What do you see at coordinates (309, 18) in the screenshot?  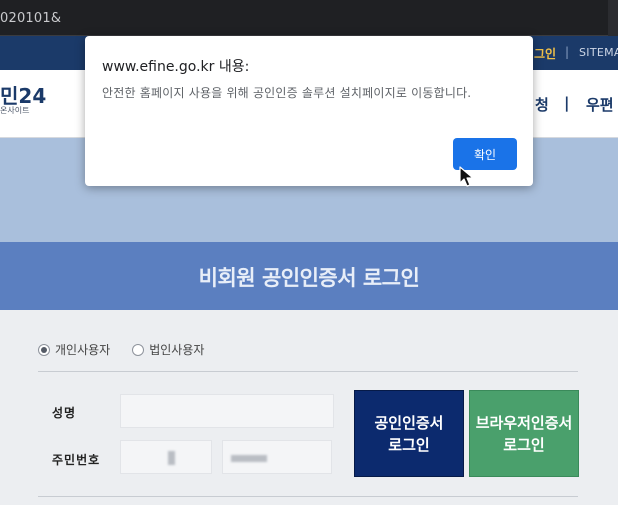 I see `browser-address-bar: 020101&` at bounding box center [309, 18].